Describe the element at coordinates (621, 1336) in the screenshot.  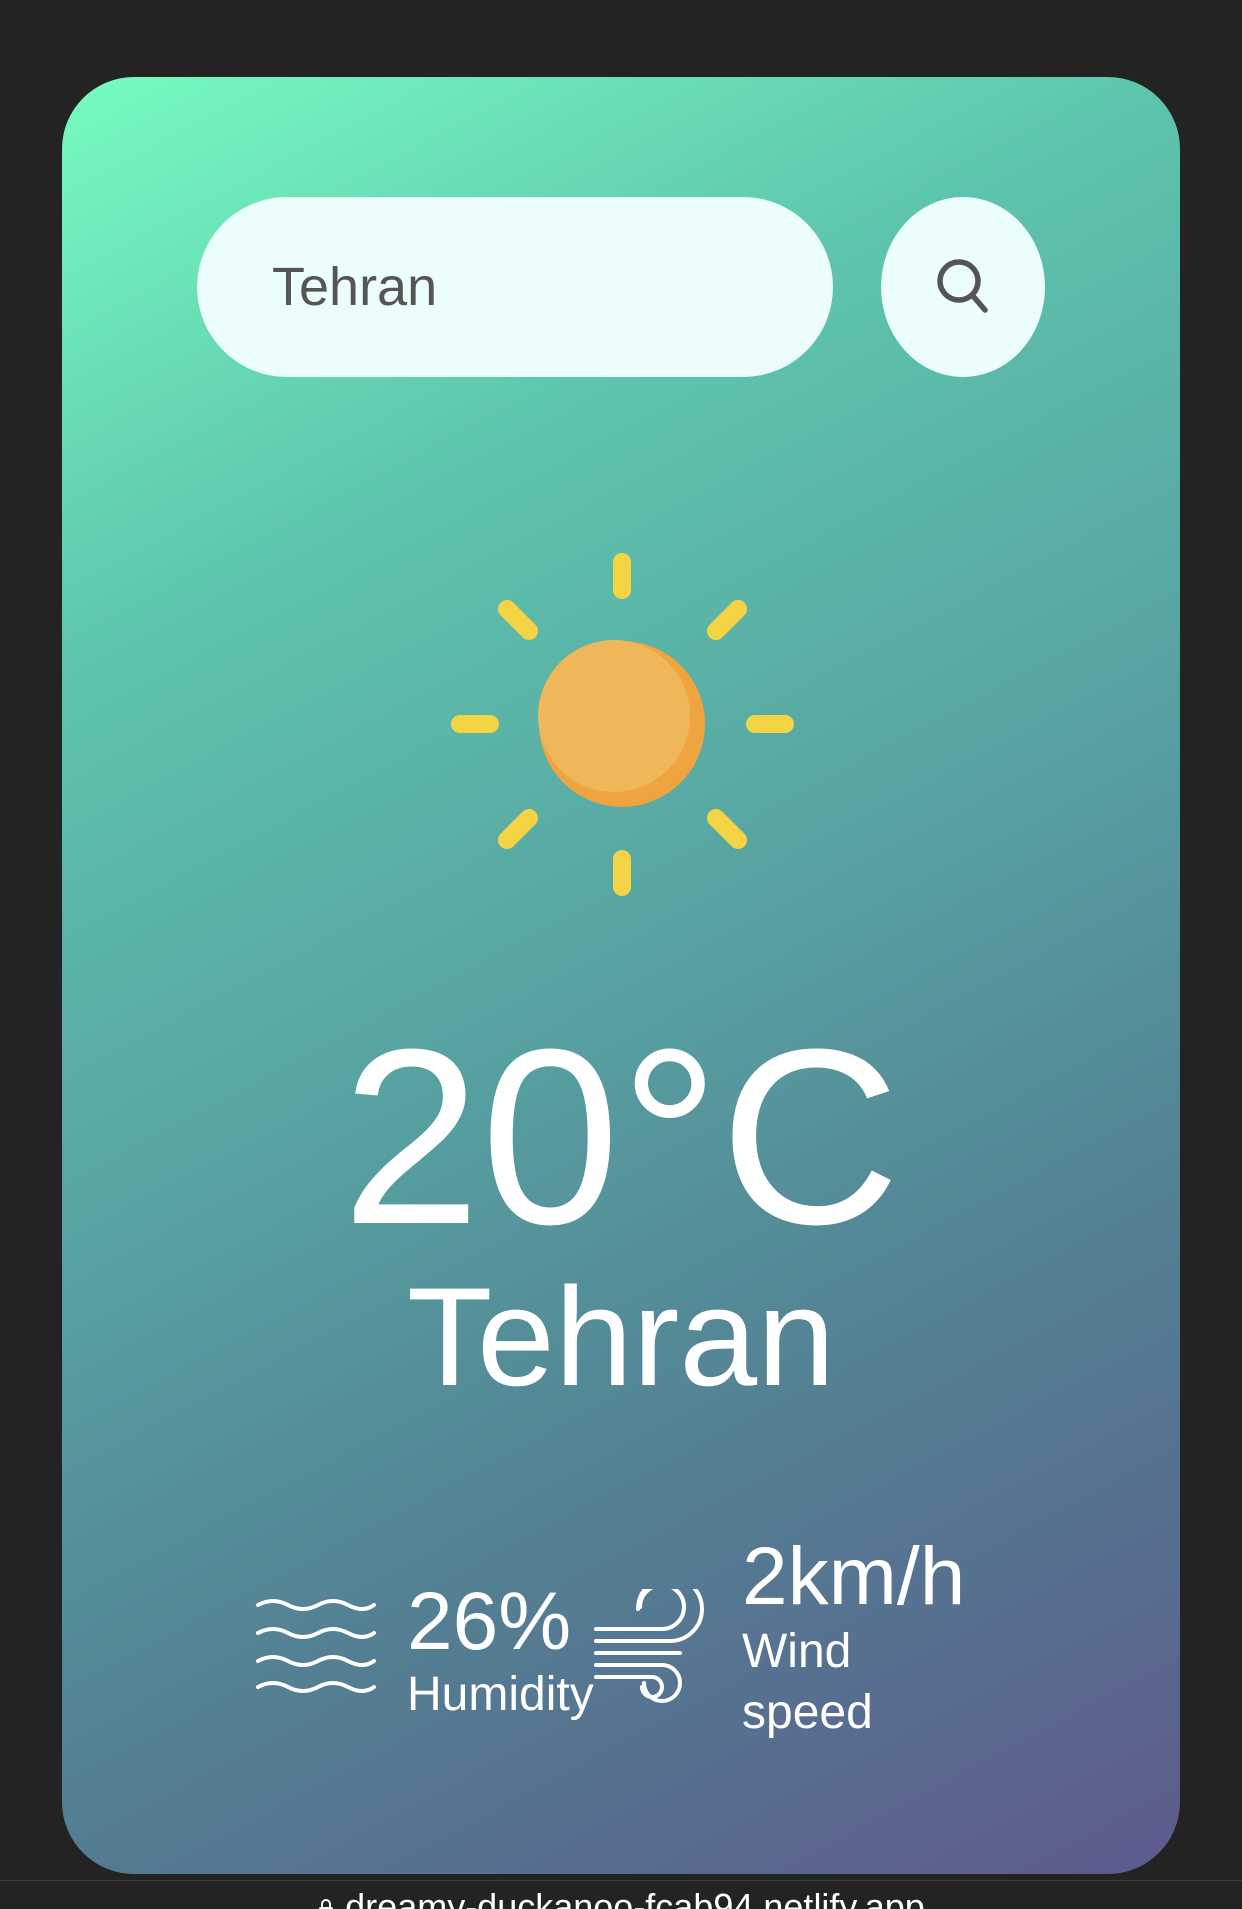
I see `city-name: Tehran` at that location.